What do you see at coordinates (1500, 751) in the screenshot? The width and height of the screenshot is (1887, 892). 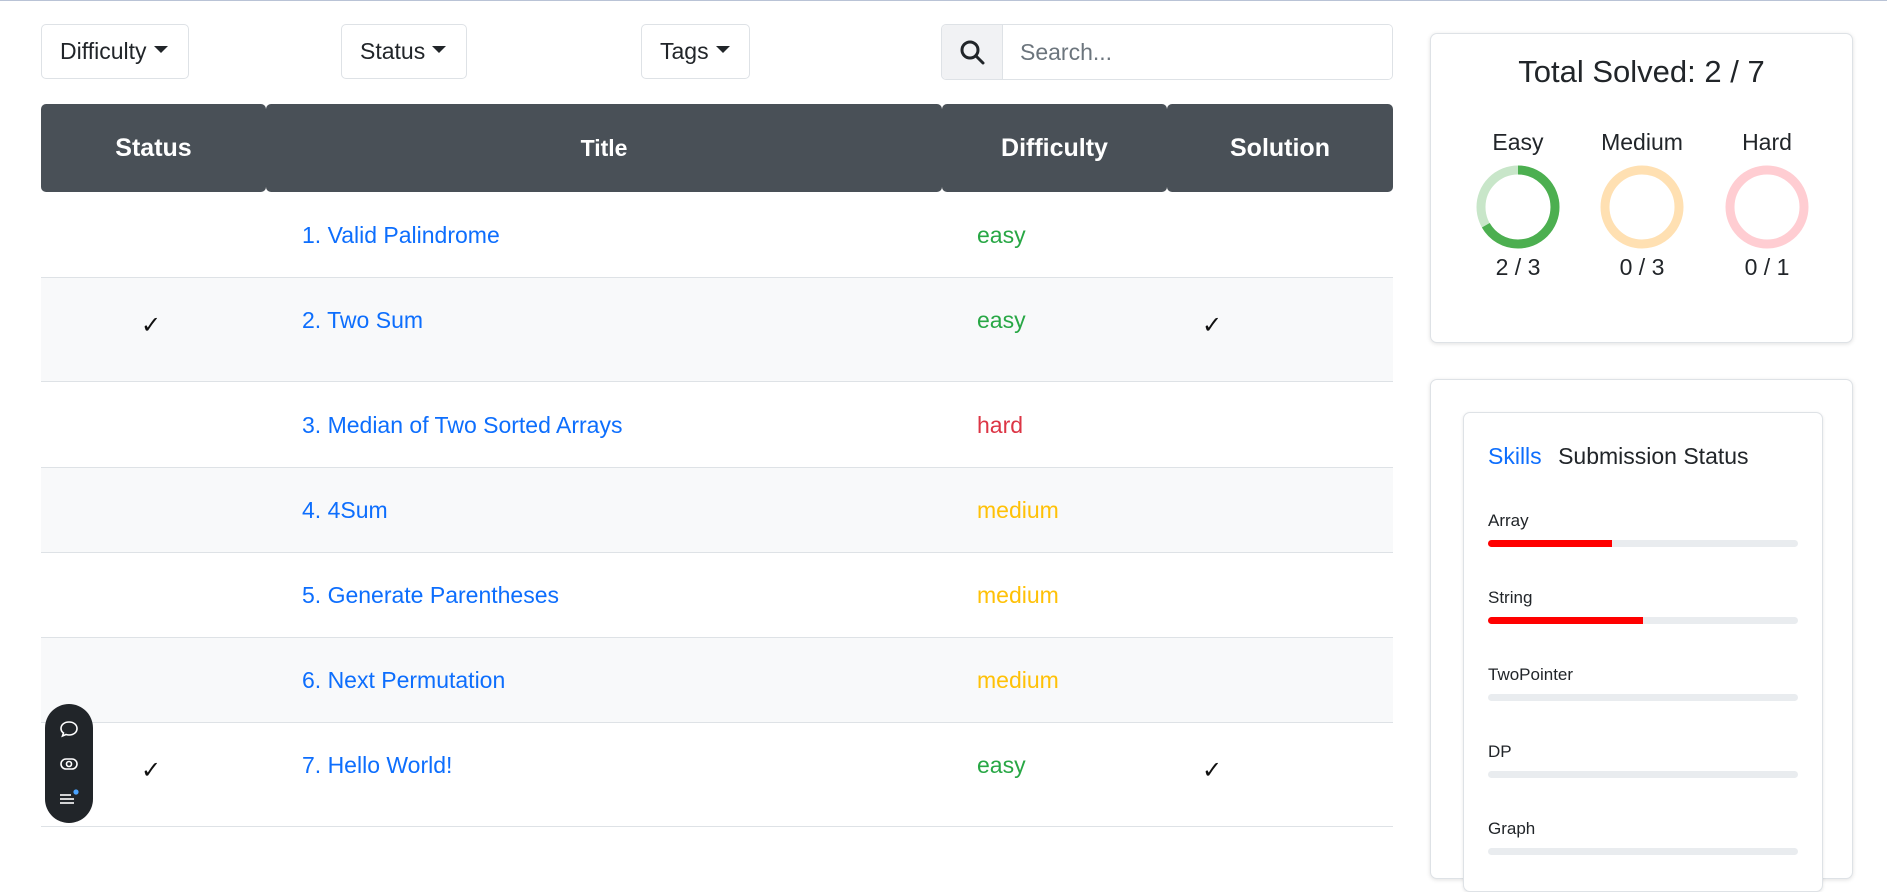 I see `skill-name: DP` at bounding box center [1500, 751].